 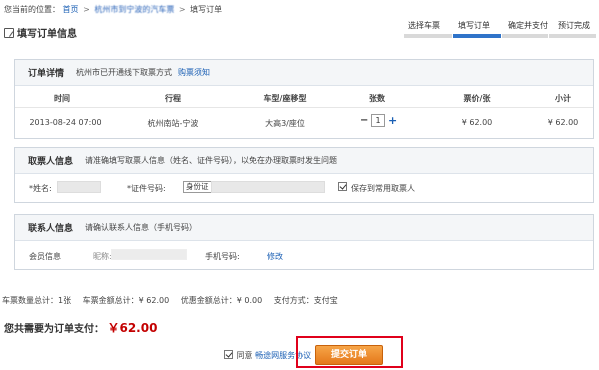 I want to click on total-payable: 您共需要为订单支付： ￥62.00, so click(x=80, y=327).